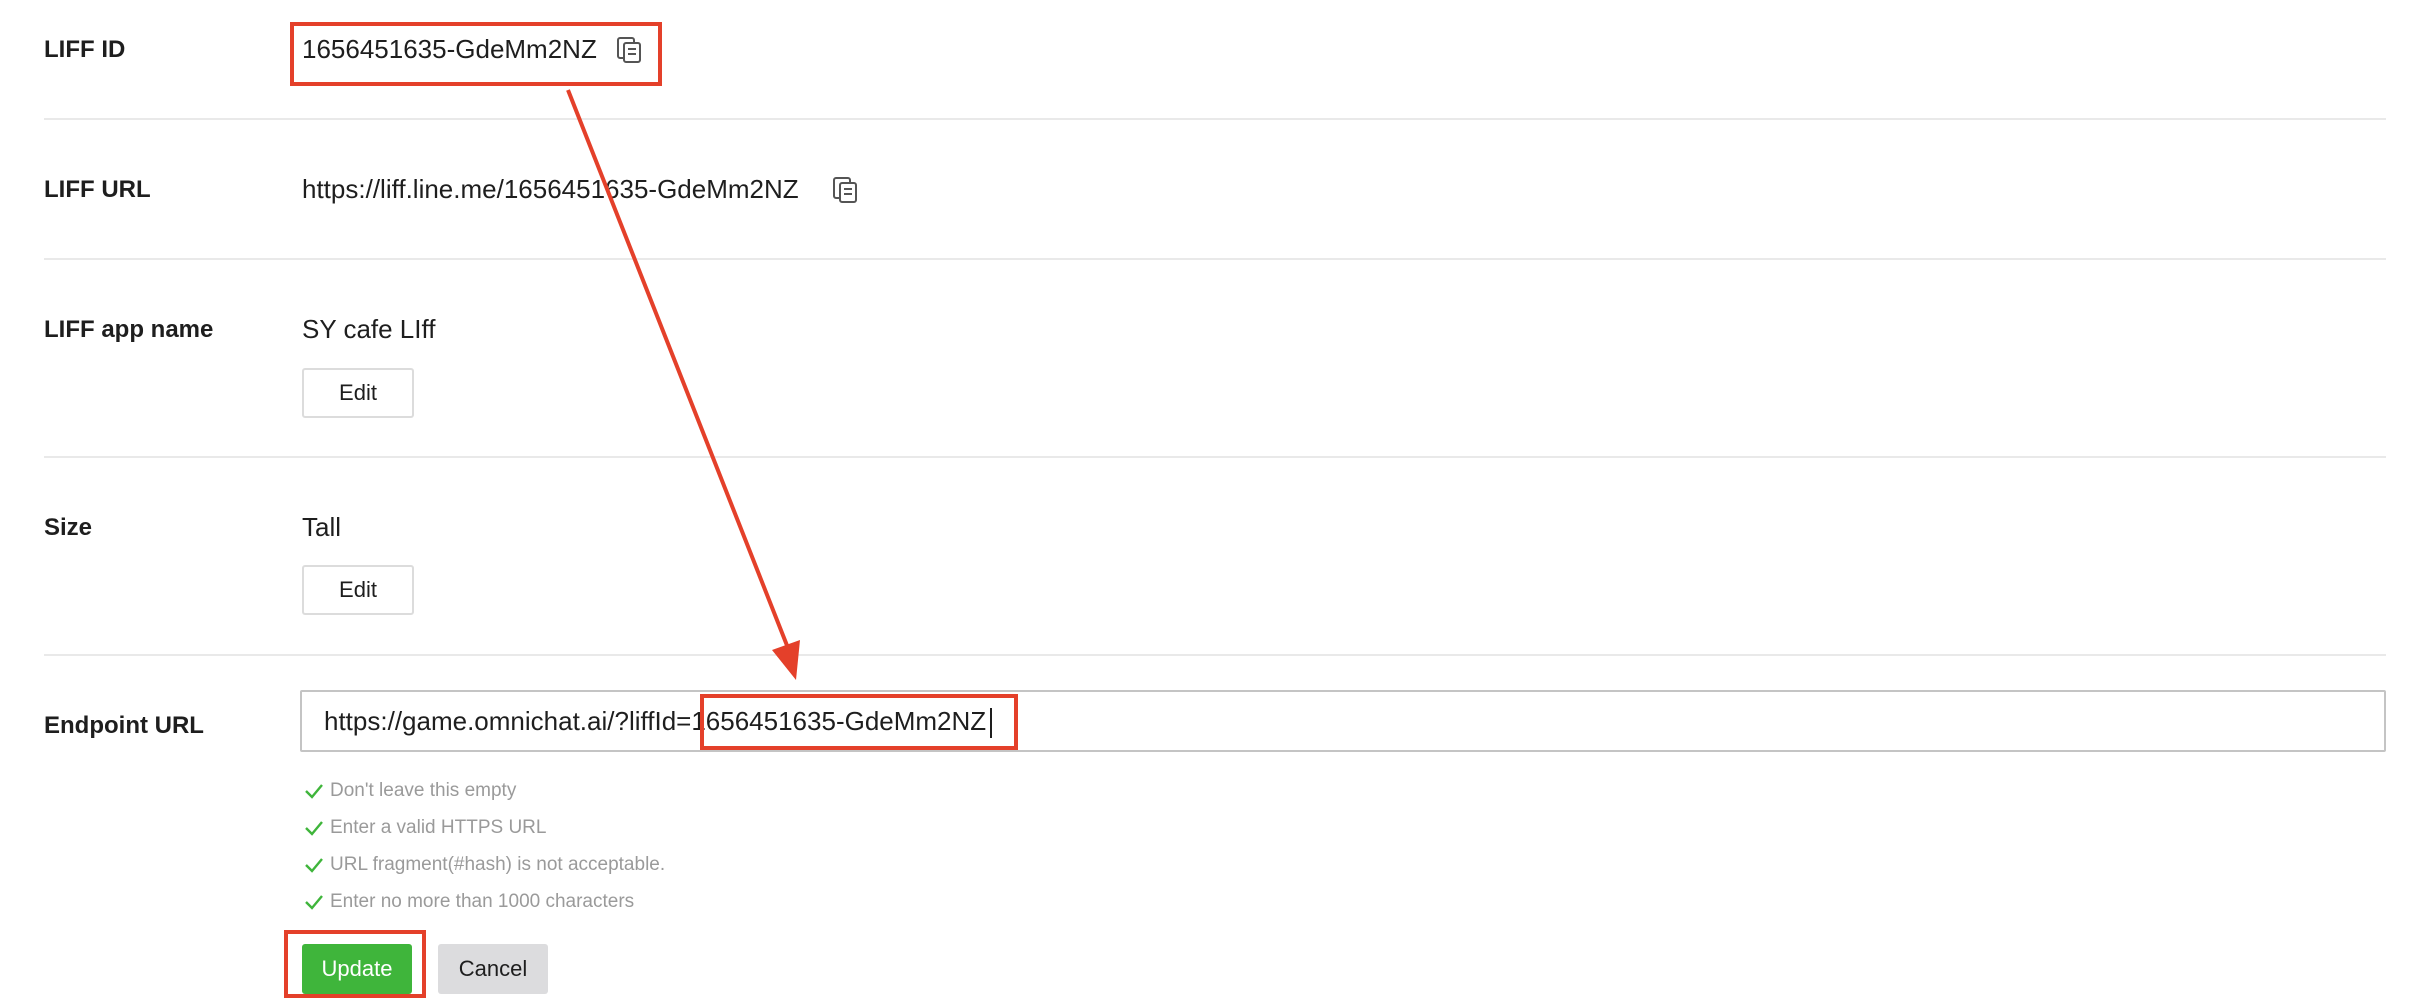 The height and width of the screenshot is (998, 2428). Describe the element at coordinates (357, 969) in the screenshot. I see `update-button: Update` at that location.